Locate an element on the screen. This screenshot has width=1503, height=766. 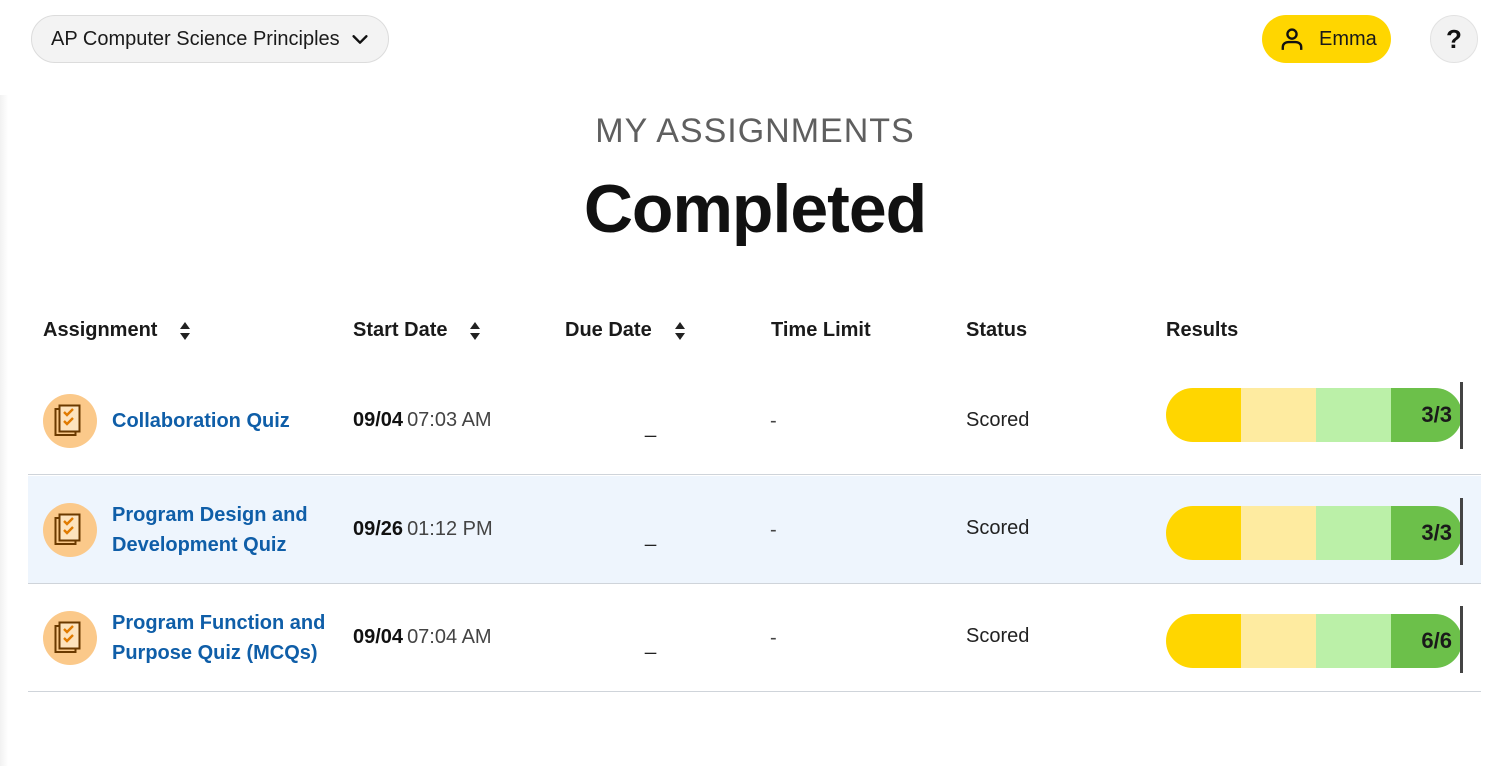
start-date: 09/04 07:04 AM is located at coordinates (422, 637).